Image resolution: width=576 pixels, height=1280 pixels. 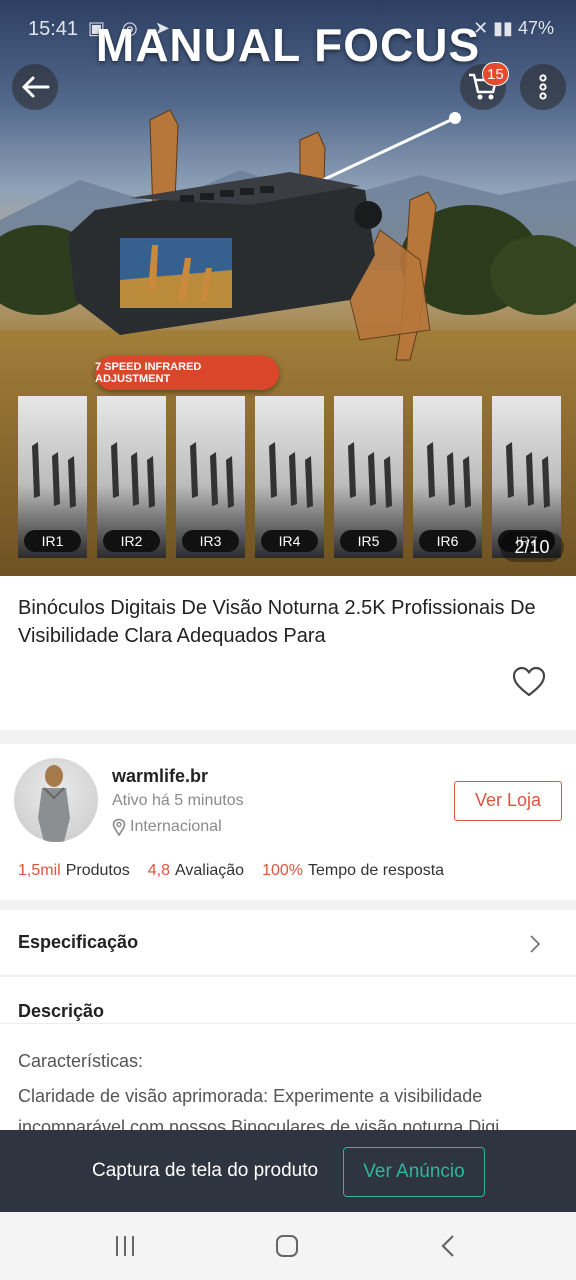 What do you see at coordinates (119, 827) in the screenshot?
I see `location-pin-icon` at bounding box center [119, 827].